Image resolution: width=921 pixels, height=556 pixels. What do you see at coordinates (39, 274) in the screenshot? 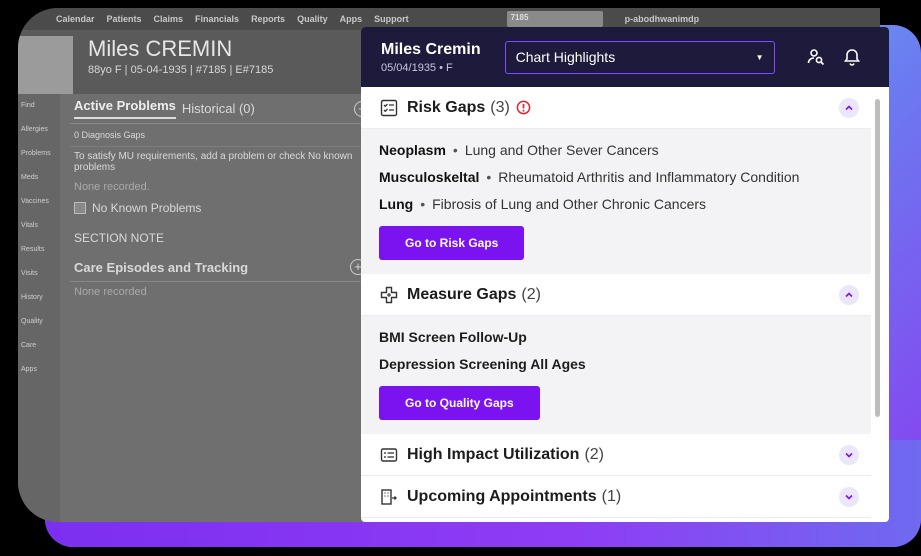
I see `ehr-side-item-visits: Visits` at bounding box center [39, 274].